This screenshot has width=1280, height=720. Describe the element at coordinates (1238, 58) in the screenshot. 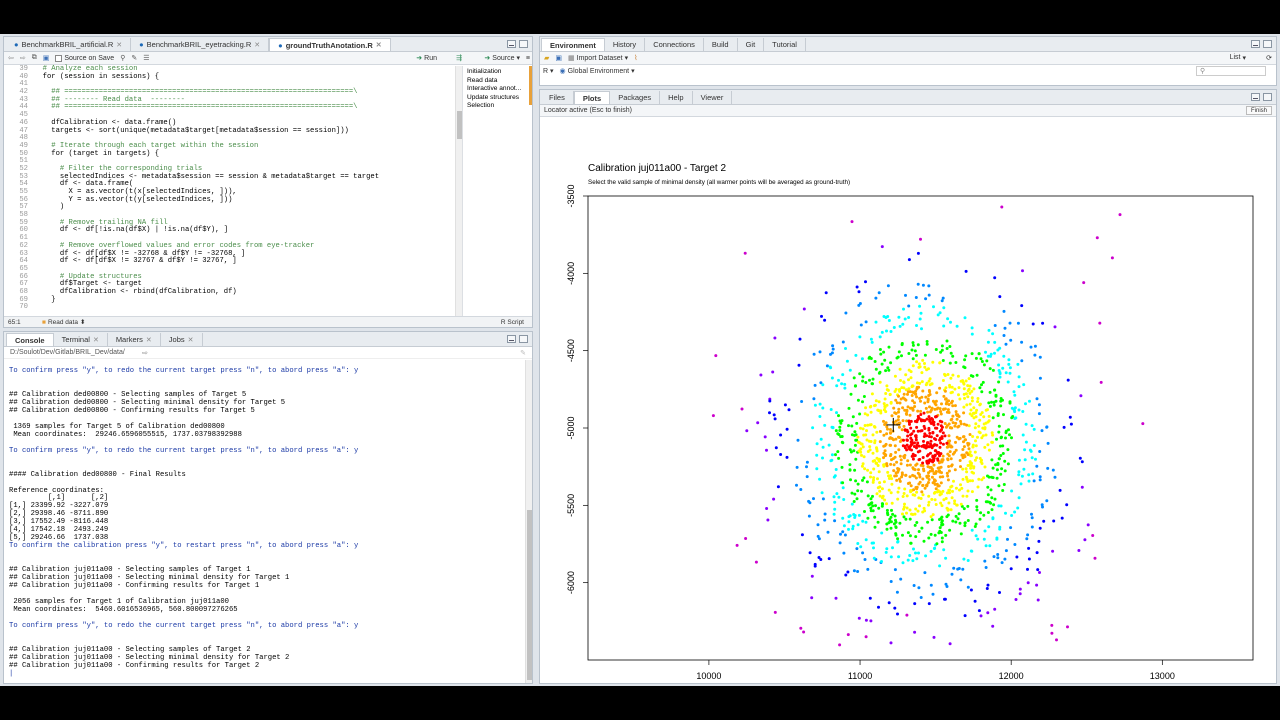

I see `view-mode-dropdown: List ▾` at that location.